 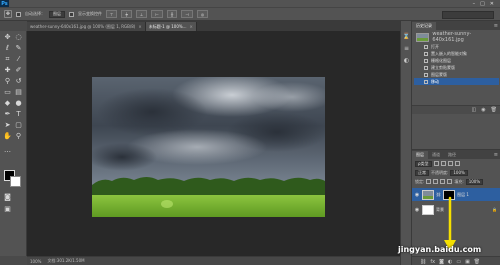 What do you see at coordinates (112, 14) in the screenshot?
I see `align-top-button: ⊤` at bounding box center [112, 14].